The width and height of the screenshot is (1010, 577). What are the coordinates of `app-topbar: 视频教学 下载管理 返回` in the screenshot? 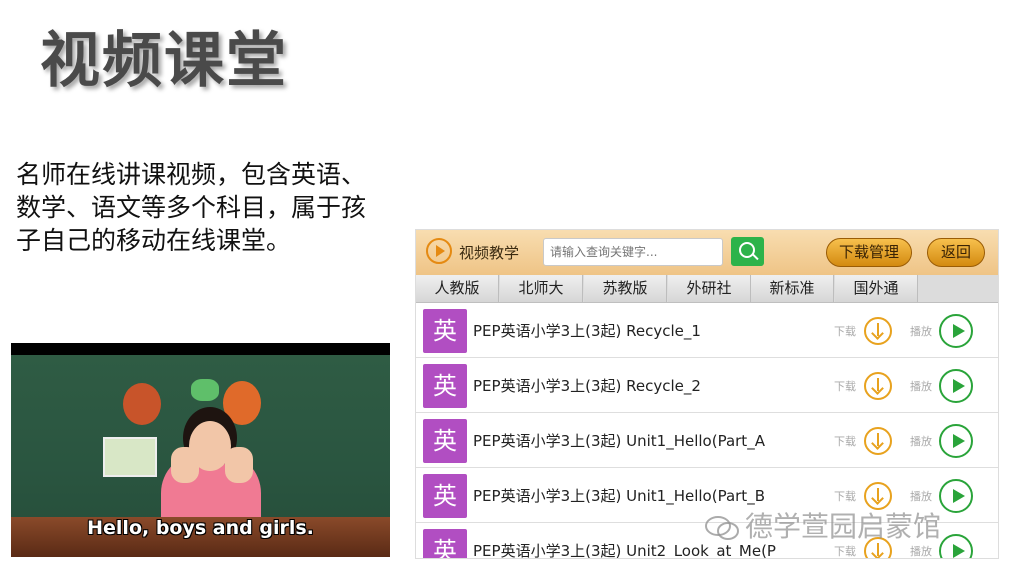 It's located at (707, 252).